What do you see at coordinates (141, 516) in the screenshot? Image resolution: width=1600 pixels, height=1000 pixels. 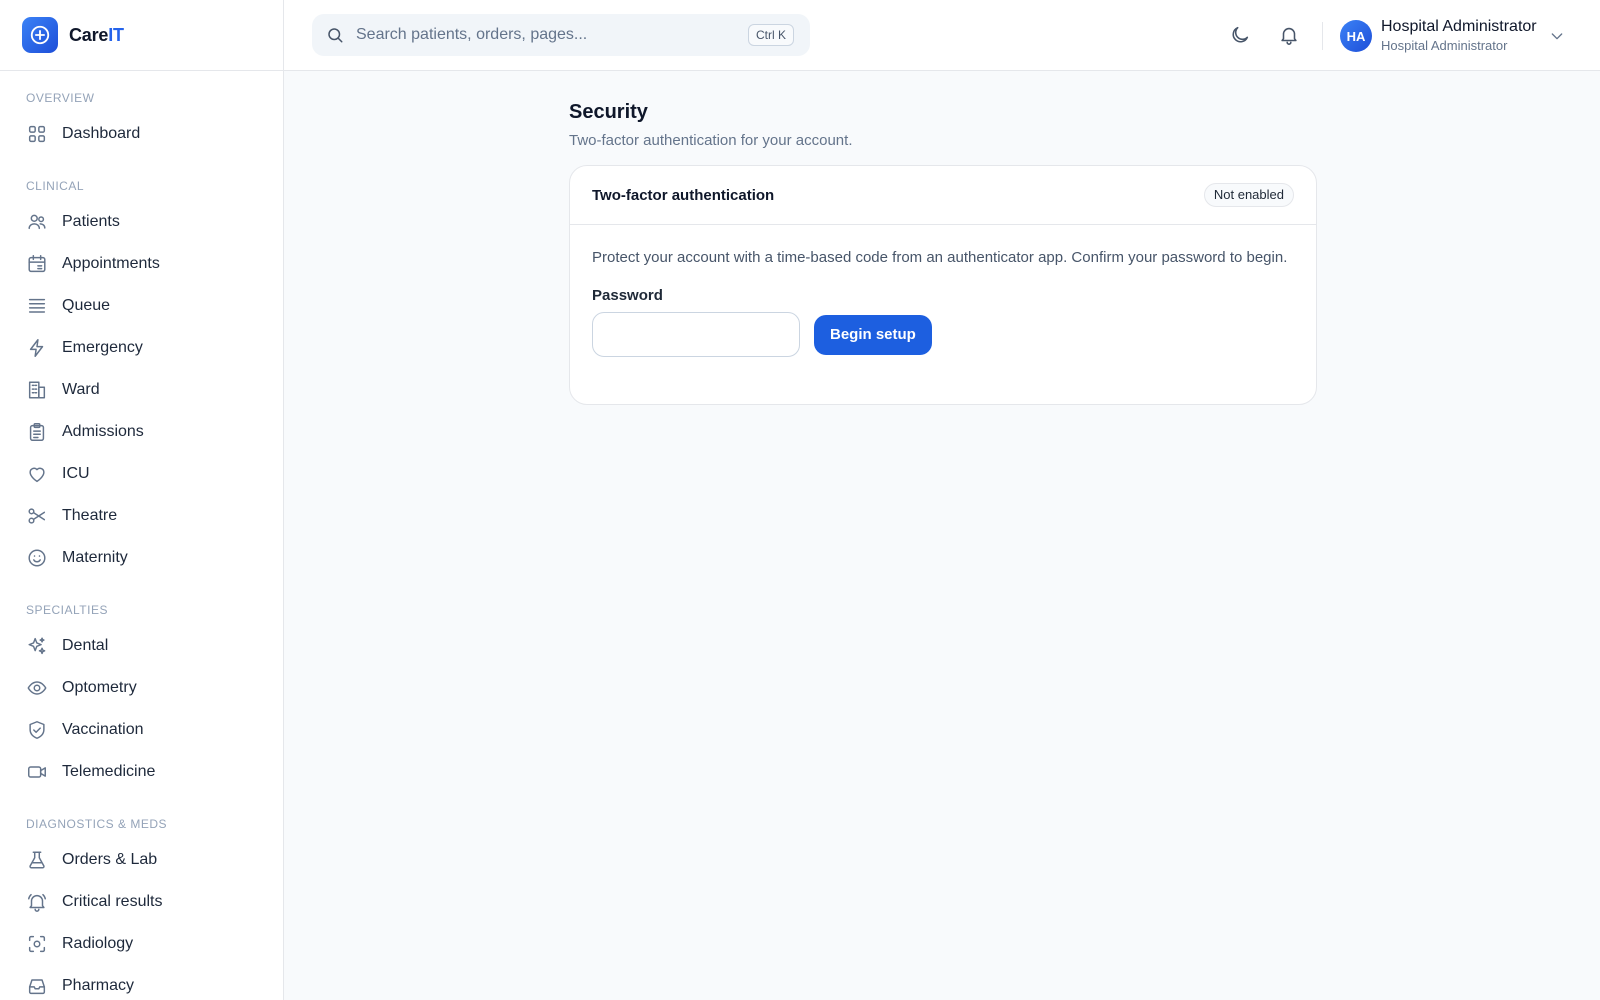 I see `sidebar-item-theatre: Theatre` at bounding box center [141, 516].